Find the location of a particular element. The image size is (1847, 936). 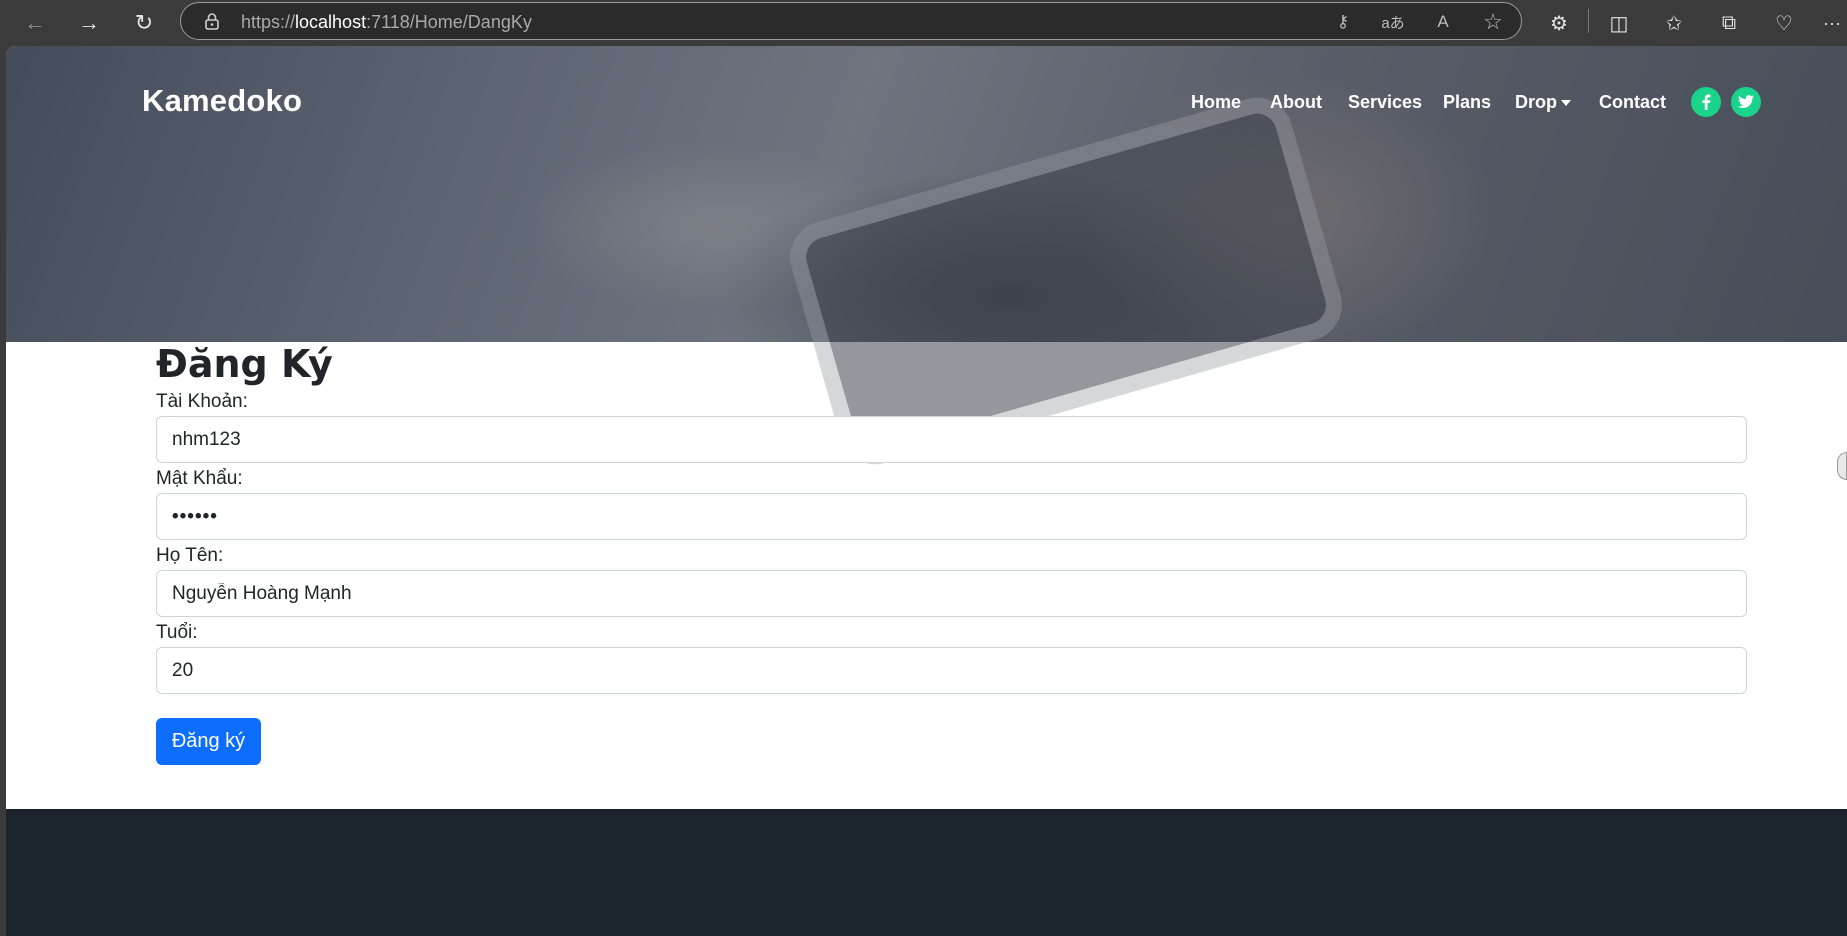

back-icon: ← is located at coordinates (35, 23).